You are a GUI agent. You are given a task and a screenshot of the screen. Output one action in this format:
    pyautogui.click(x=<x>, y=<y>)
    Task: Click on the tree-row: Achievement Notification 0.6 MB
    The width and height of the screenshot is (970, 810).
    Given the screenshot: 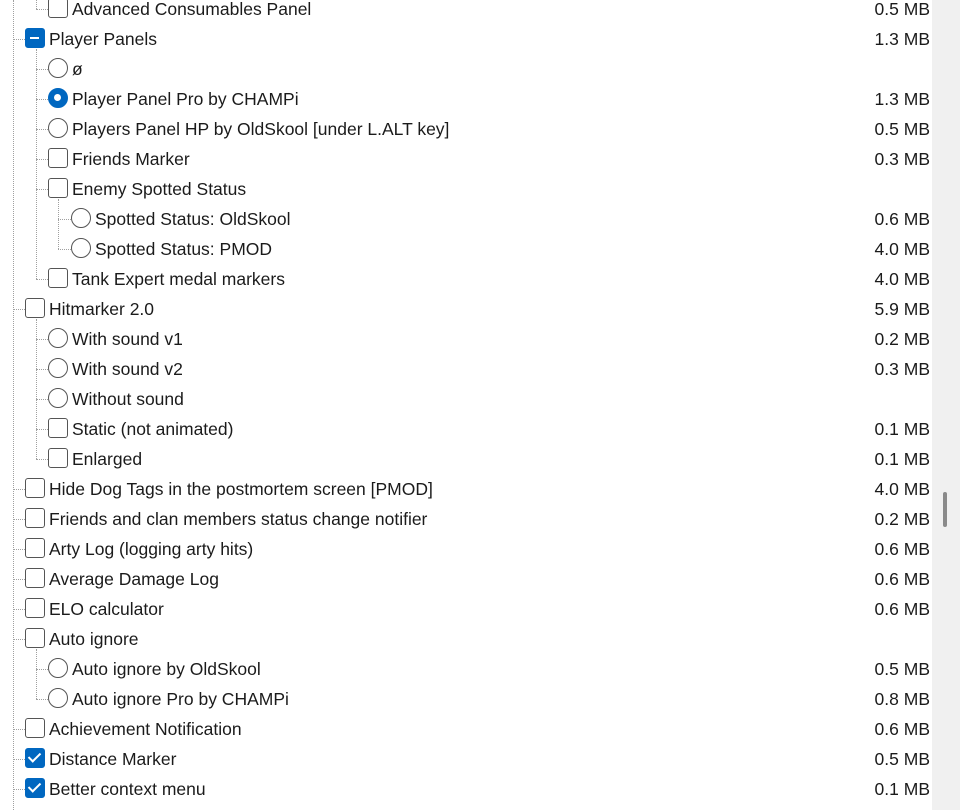 What is the action you would take?
    pyautogui.click(x=466, y=729)
    